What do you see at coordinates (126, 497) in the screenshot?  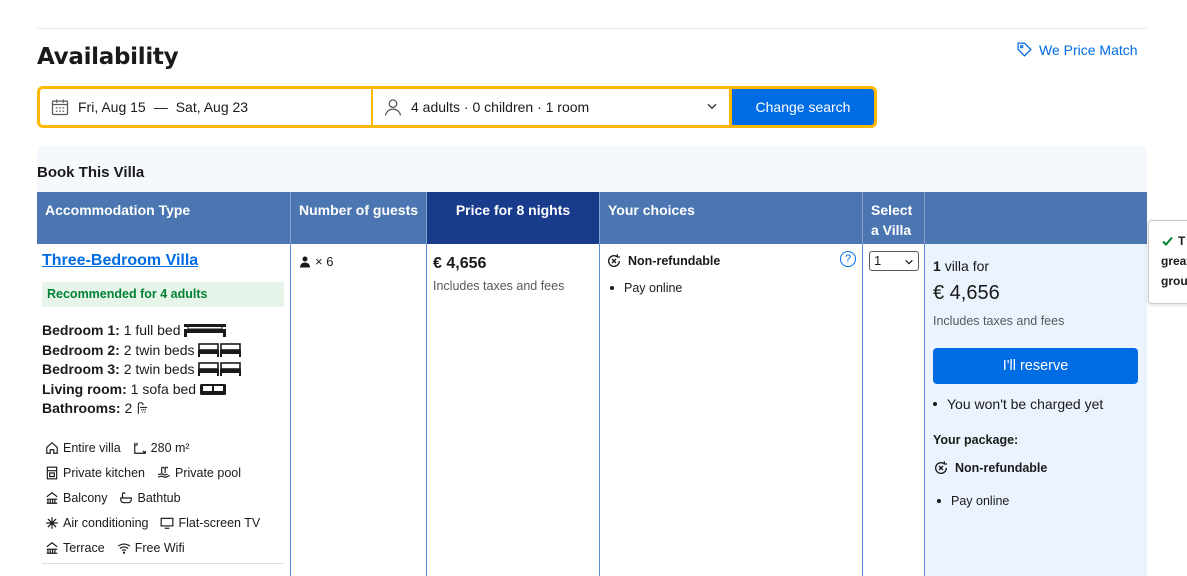 I see `bathtub-icon` at bounding box center [126, 497].